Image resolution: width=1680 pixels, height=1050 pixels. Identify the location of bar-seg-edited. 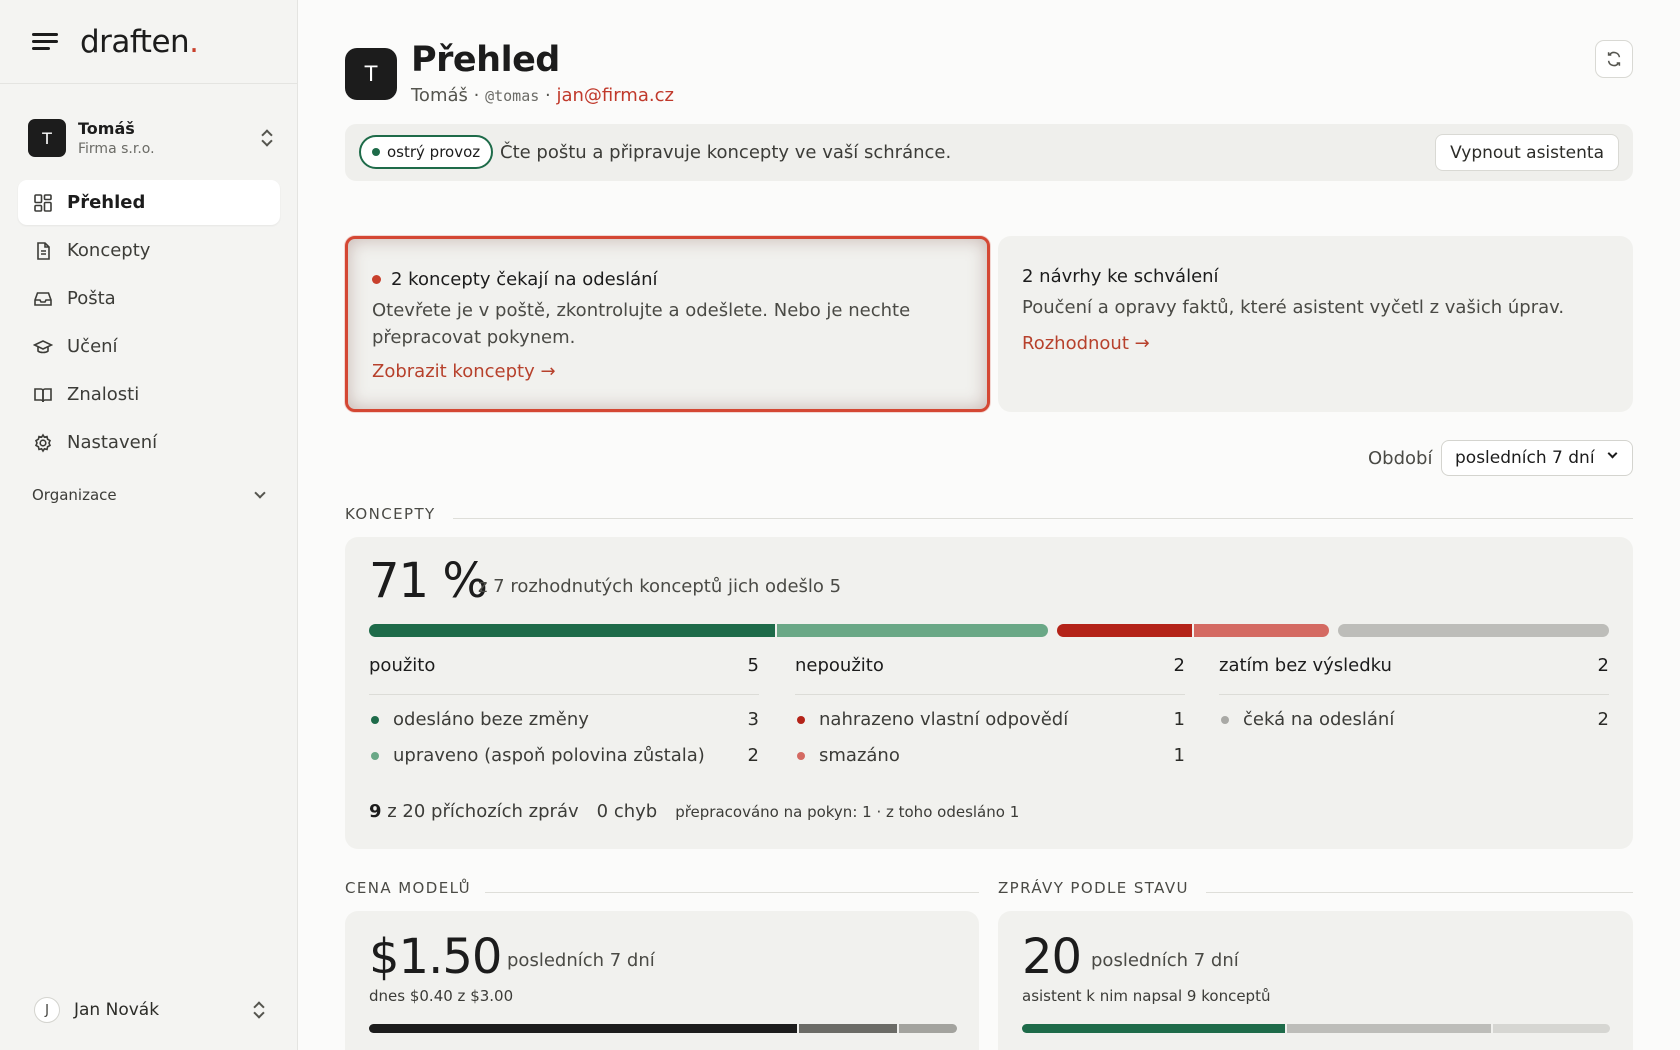
(912, 630).